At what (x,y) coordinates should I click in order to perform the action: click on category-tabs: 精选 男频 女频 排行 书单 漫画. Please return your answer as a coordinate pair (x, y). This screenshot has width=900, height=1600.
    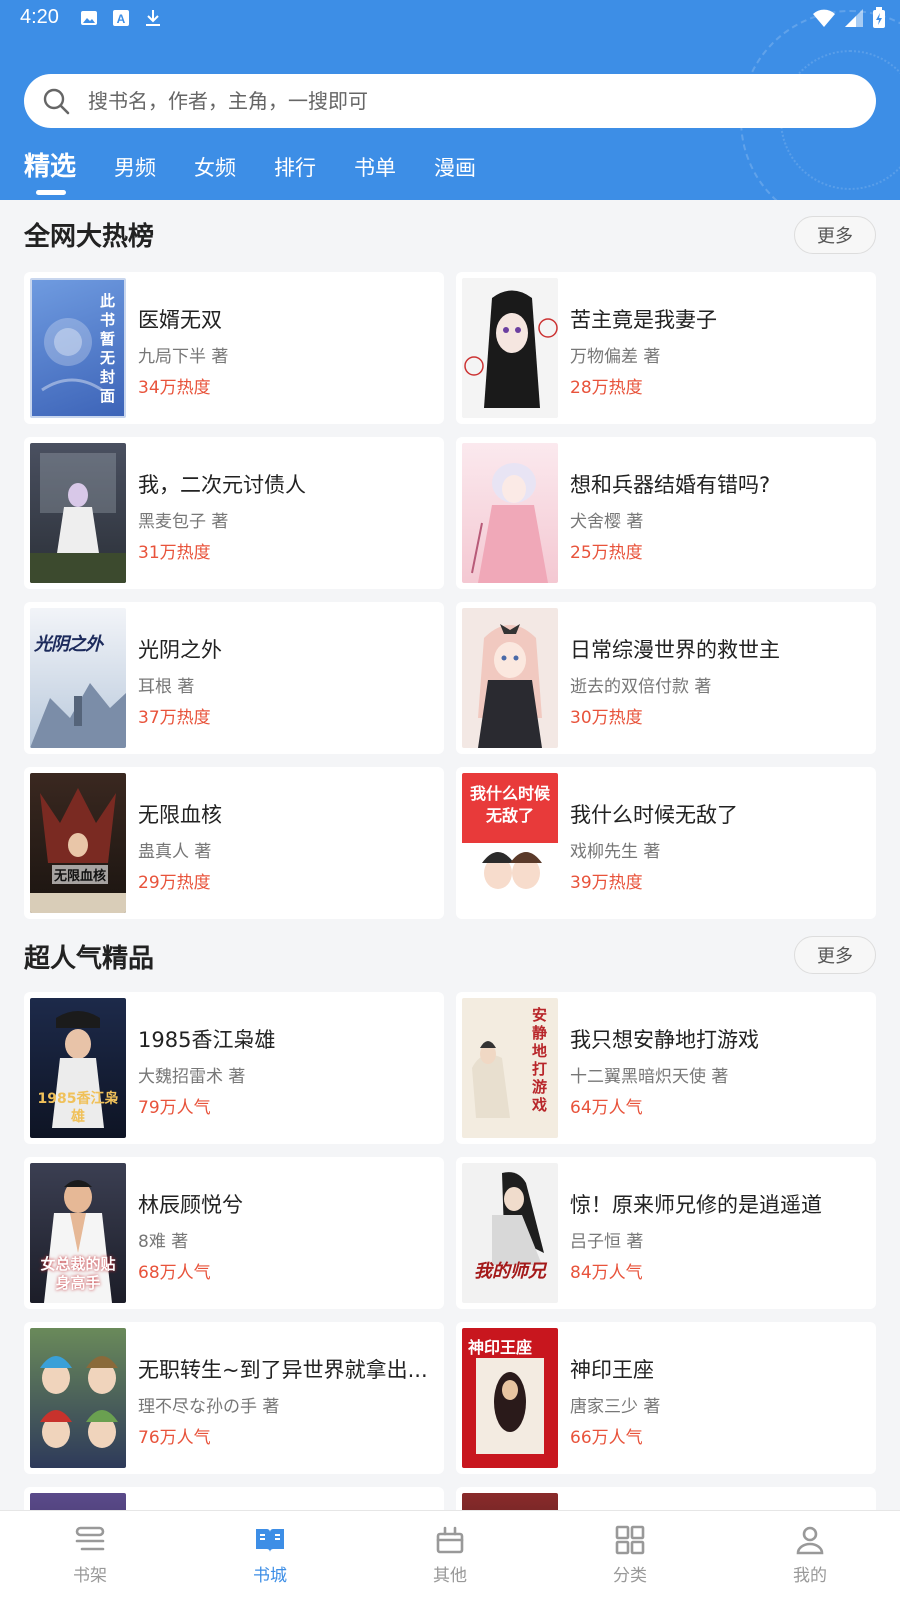
    Looking at the image, I should click on (269, 171).